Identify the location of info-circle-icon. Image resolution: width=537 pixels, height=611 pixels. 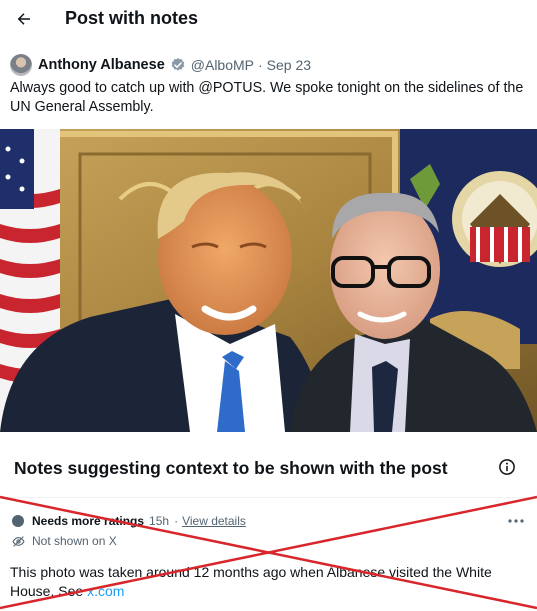
(507, 467).